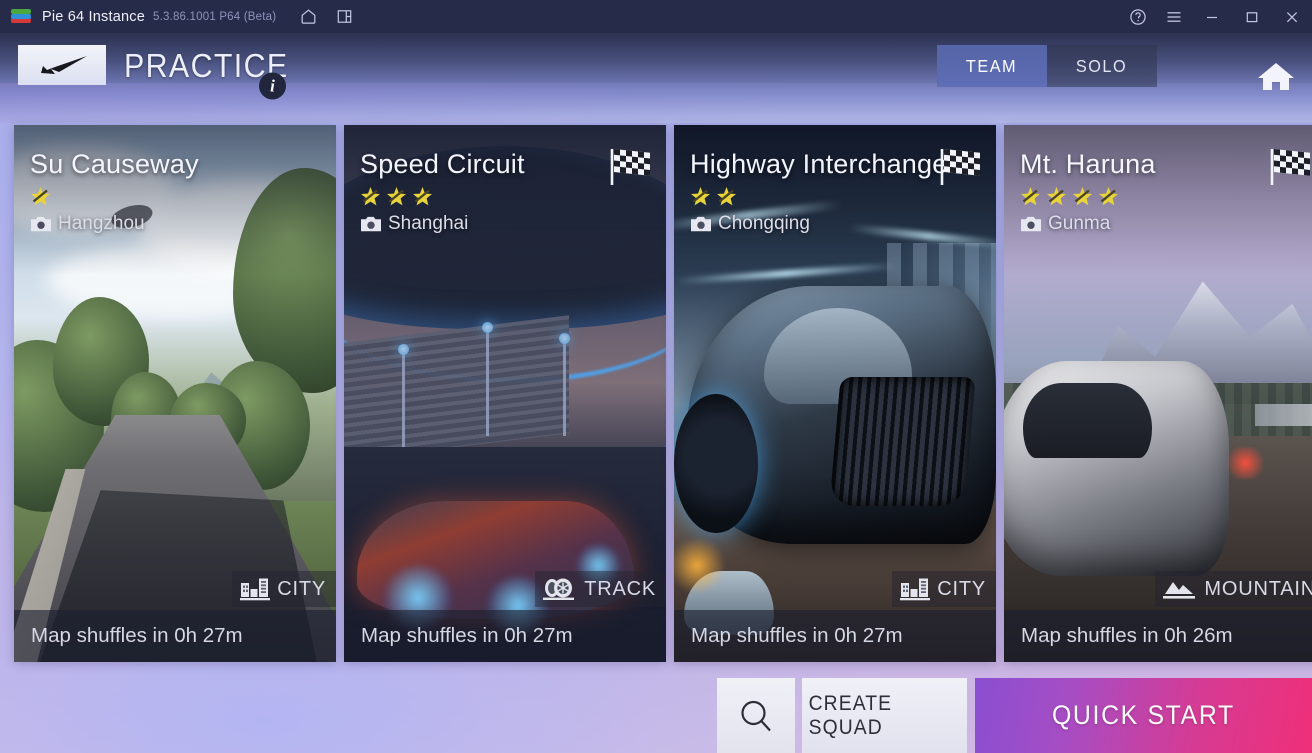  Describe the element at coordinates (764, 223) in the screenshot. I see `card-location-label: Chongqing` at that location.